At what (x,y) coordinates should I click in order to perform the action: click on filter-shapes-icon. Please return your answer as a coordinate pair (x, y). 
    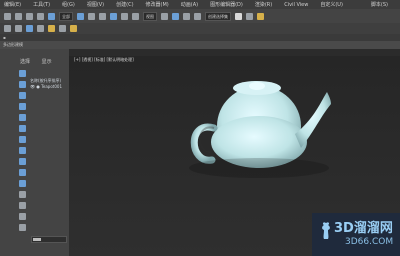
    Looking at the image, I should click on (22, 84).